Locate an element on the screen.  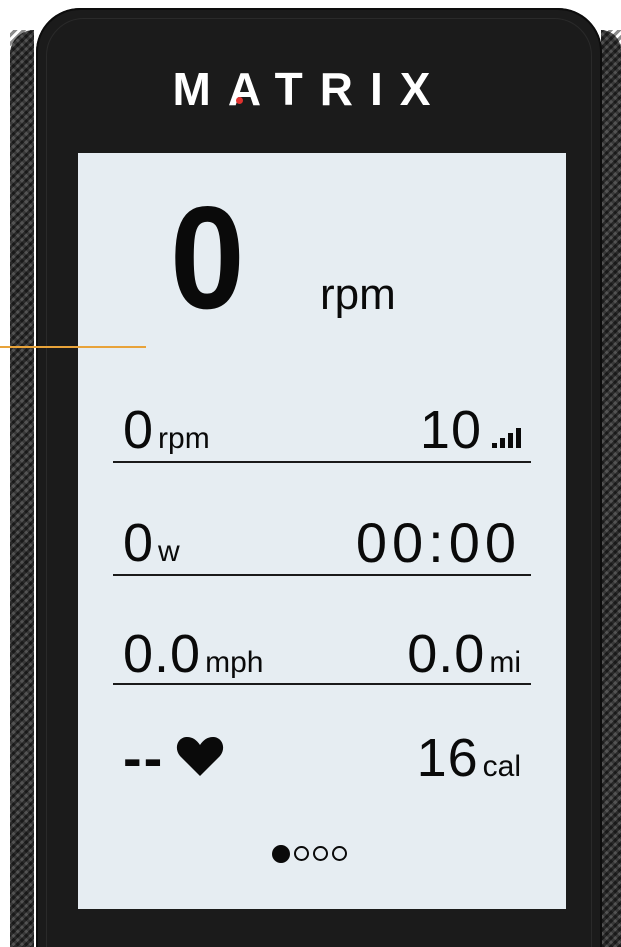
distance-unit: mi is located at coordinates (505, 662).